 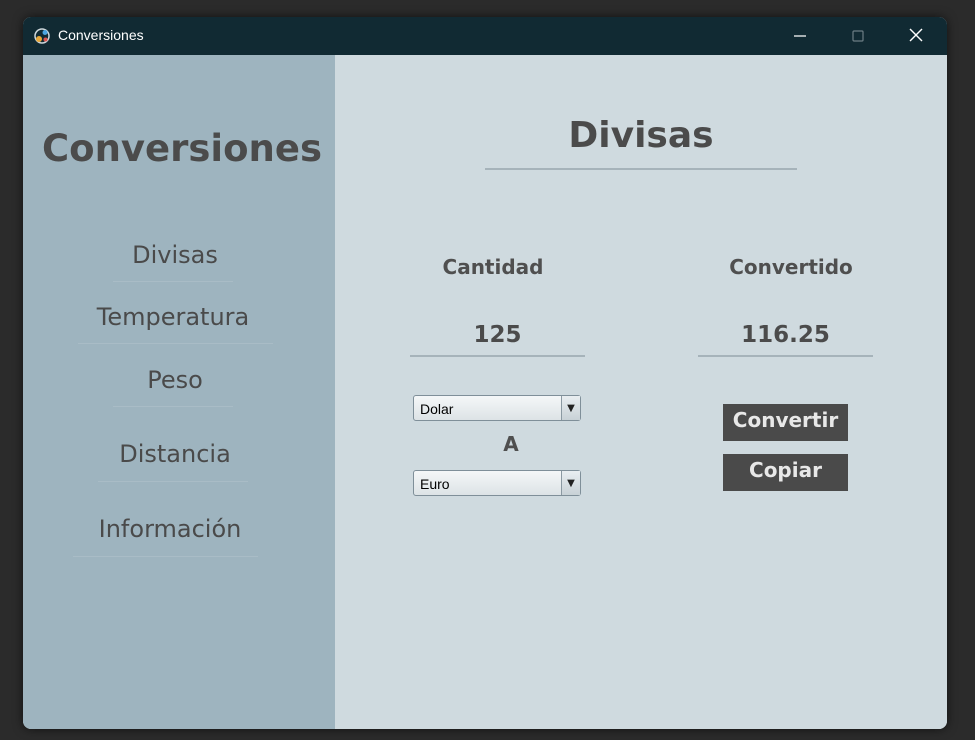 What do you see at coordinates (182, 148) in the screenshot?
I see `sidebar-title: Conversiones` at bounding box center [182, 148].